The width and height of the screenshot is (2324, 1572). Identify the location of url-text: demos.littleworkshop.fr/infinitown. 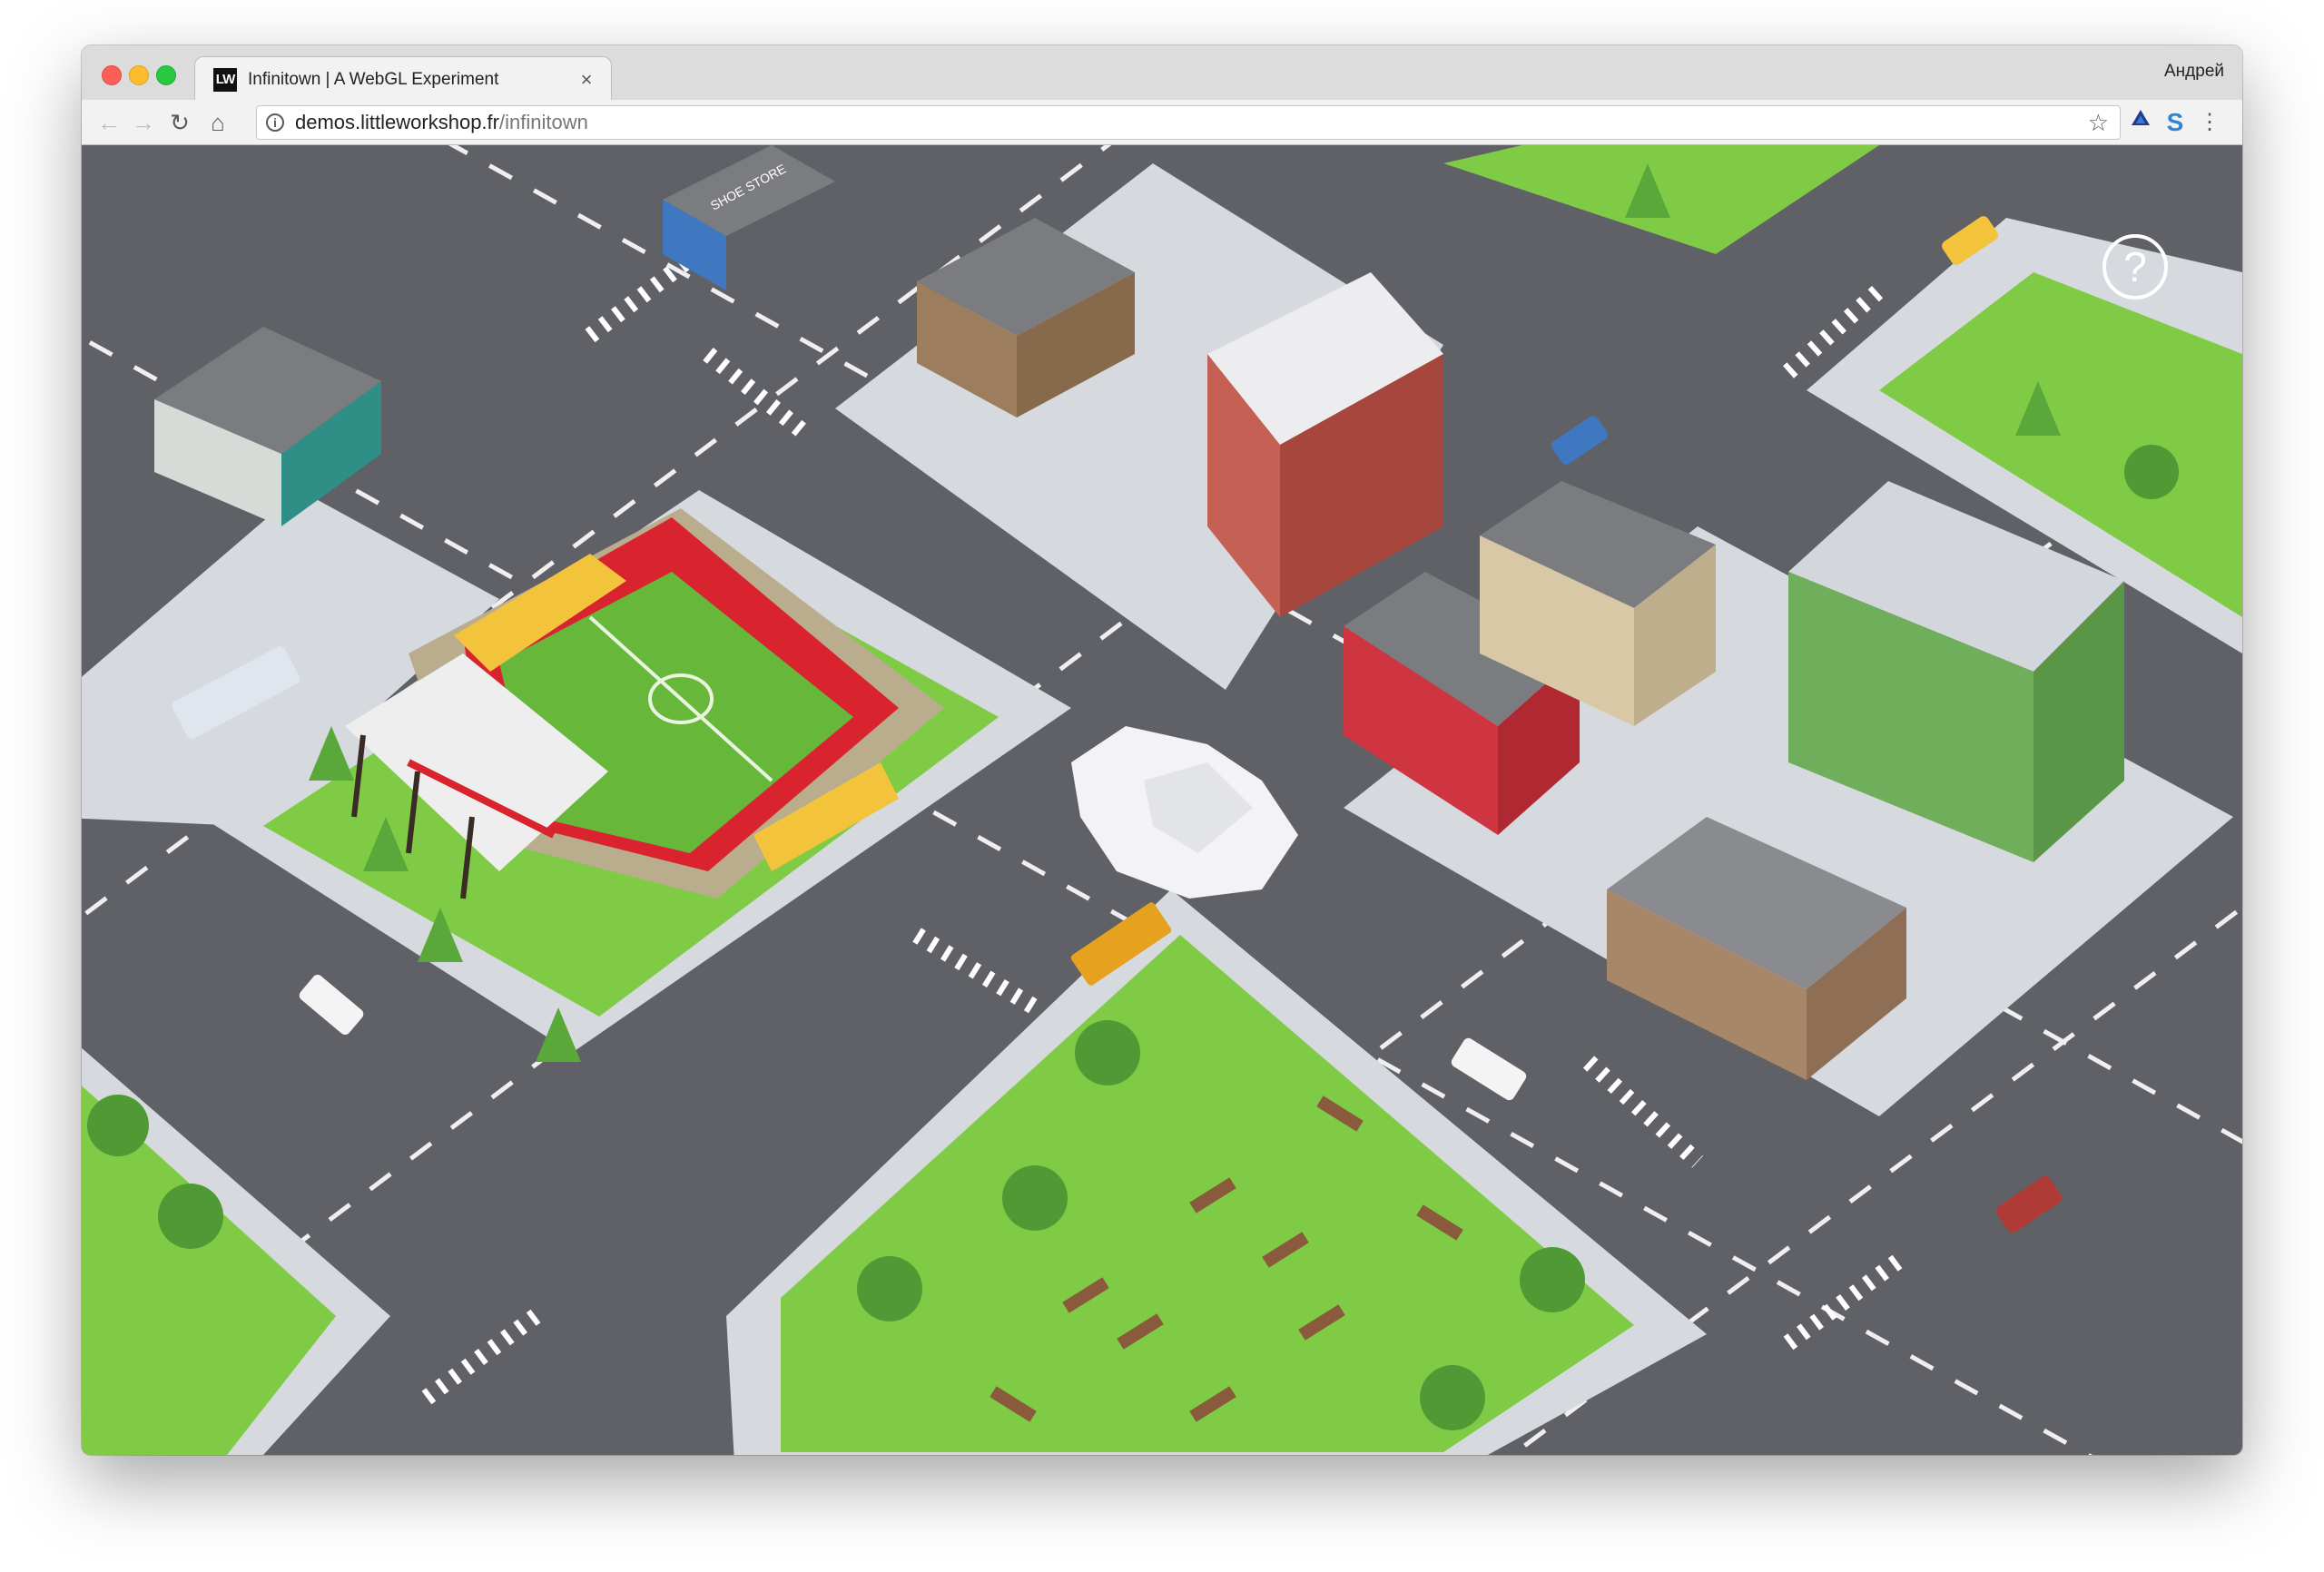
(441, 122).